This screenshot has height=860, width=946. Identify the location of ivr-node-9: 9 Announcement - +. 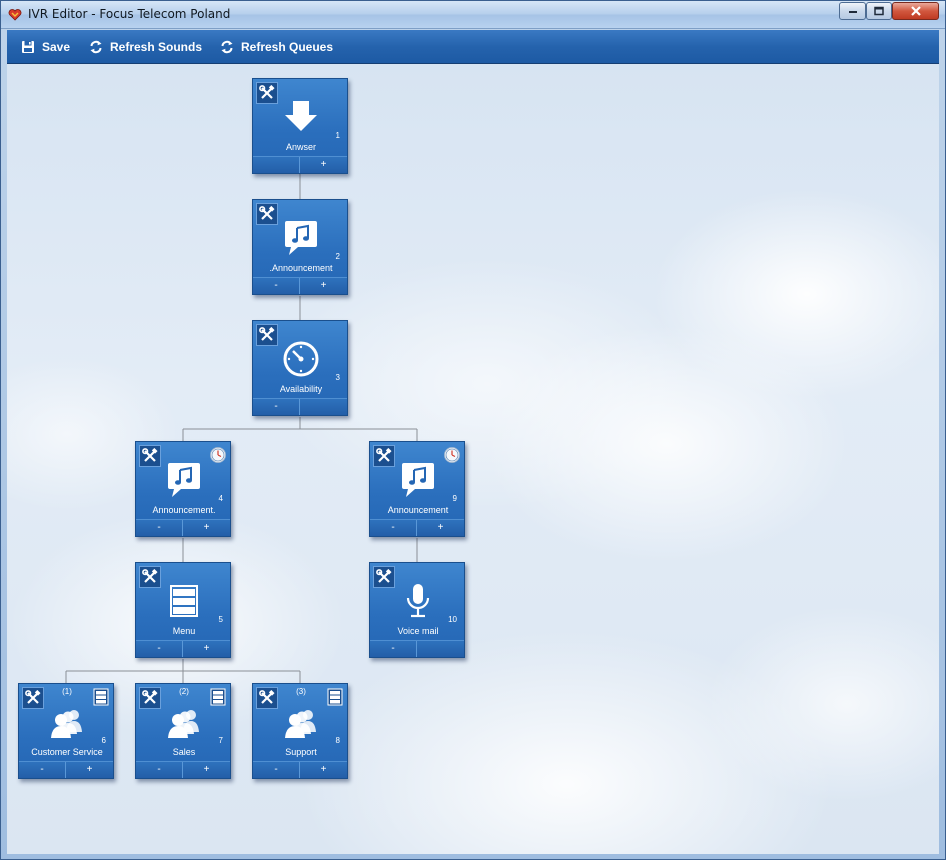
(417, 489).